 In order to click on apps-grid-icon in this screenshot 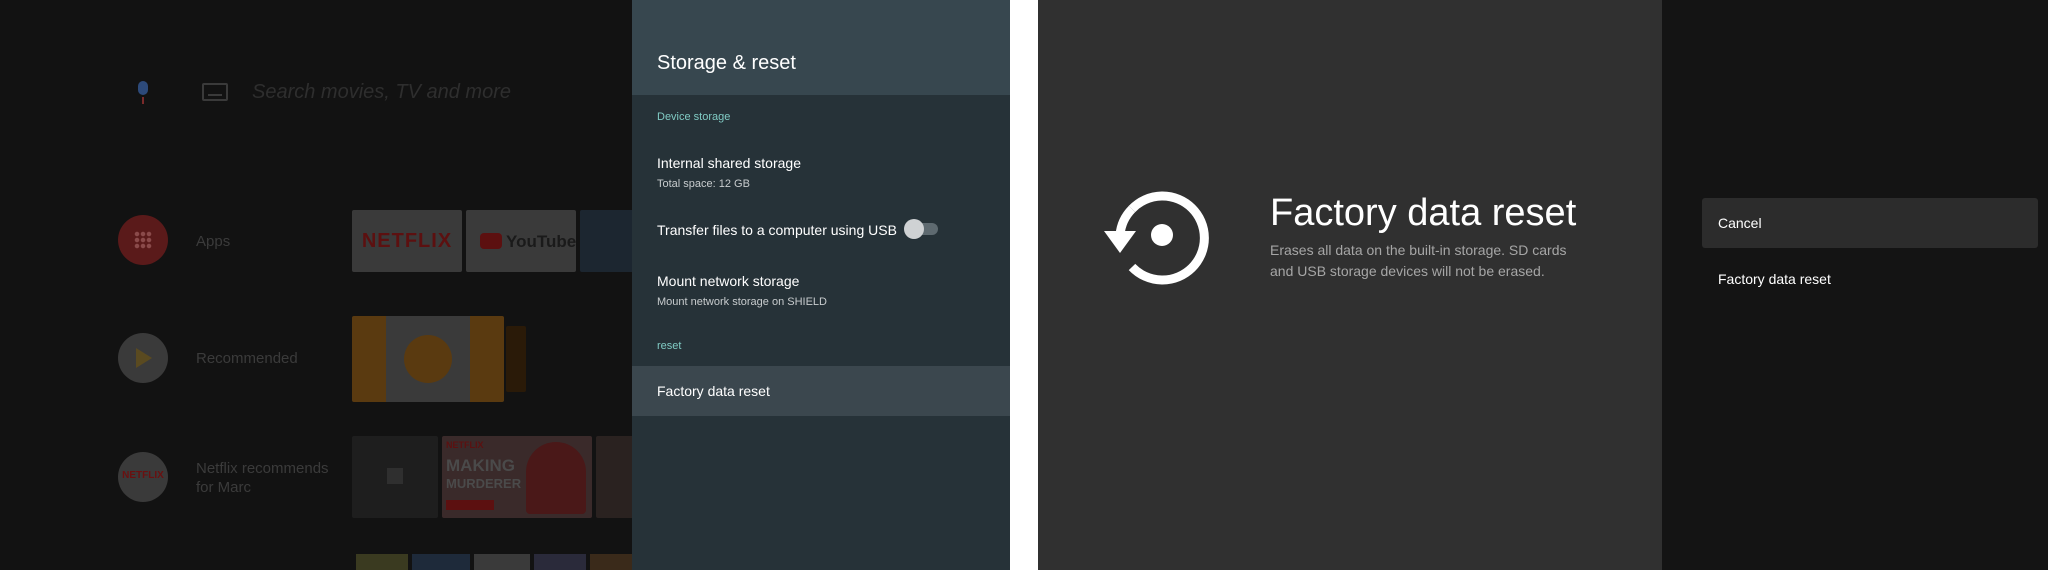, I will do `click(143, 240)`.